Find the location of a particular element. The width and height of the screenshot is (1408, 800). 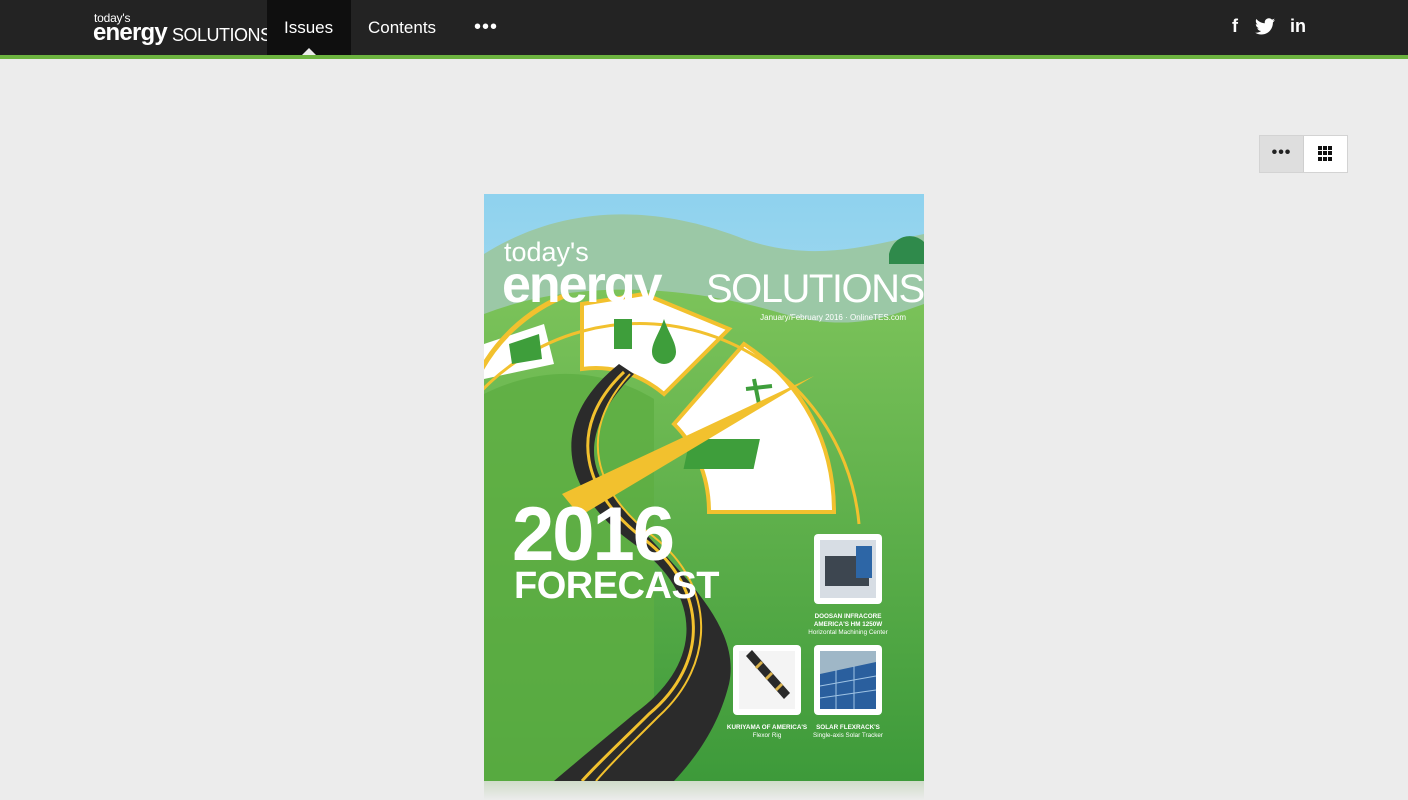

logo-solutions: SOLUTIONS is located at coordinates (222, 35).